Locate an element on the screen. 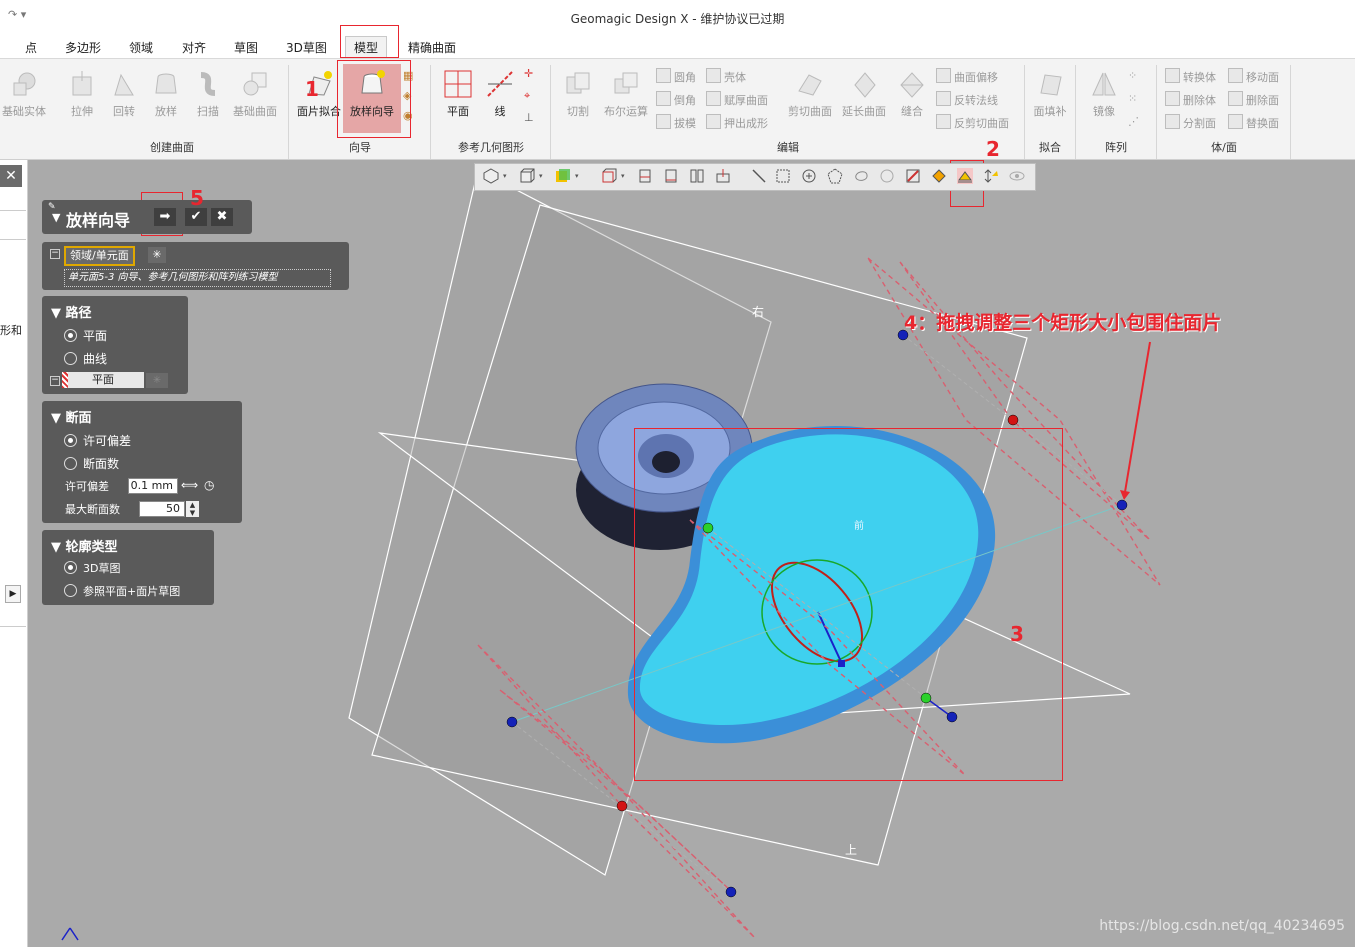 The height and width of the screenshot is (947, 1355). region-label-field: 领域/单元面 is located at coordinates (99, 256).